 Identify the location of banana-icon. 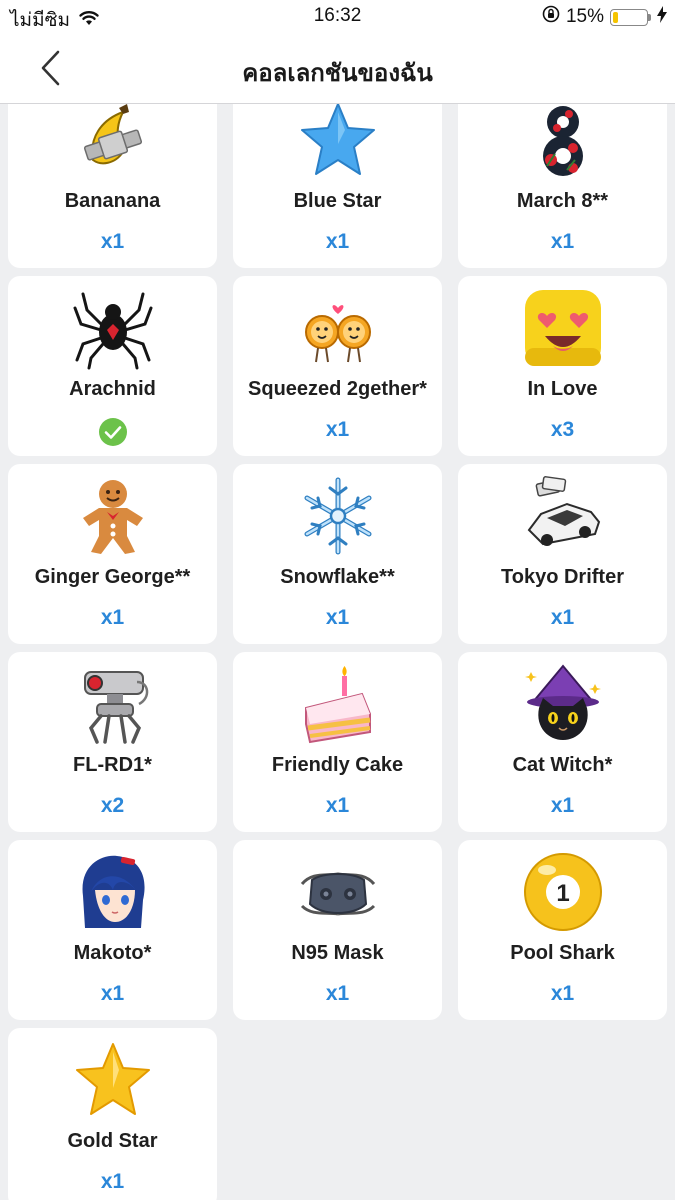
(113, 143).